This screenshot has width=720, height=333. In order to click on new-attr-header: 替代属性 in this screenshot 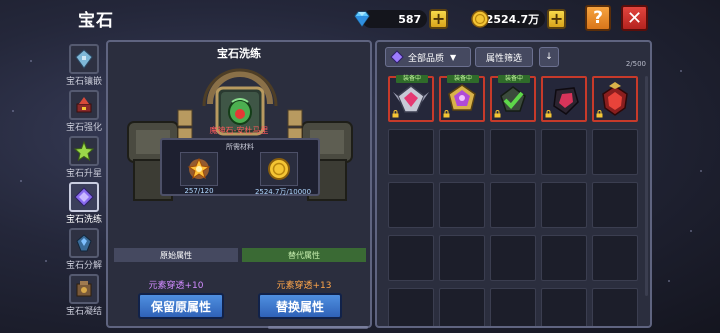, I will do `click(304, 255)`.